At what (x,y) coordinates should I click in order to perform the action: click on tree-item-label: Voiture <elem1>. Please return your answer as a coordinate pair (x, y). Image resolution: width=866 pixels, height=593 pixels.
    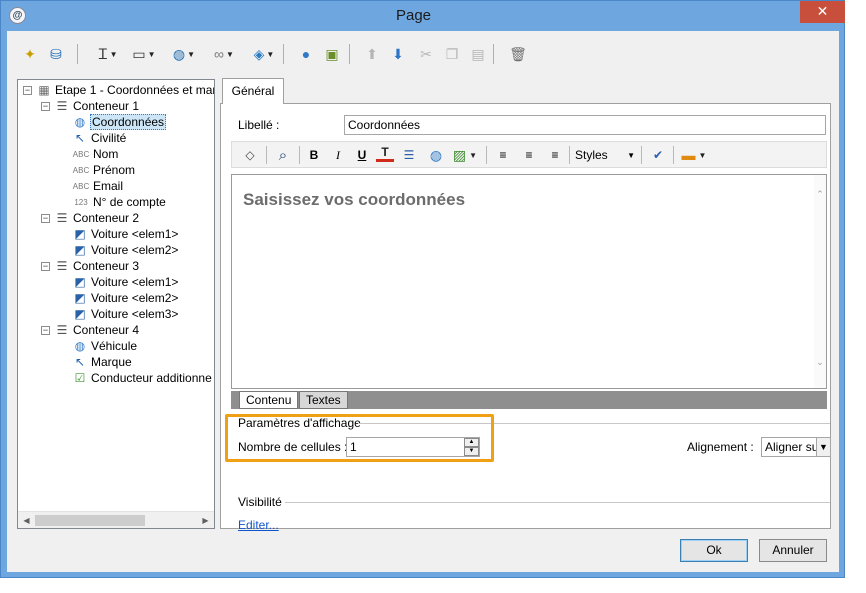
    Looking at the image, I should click on (135, 234).